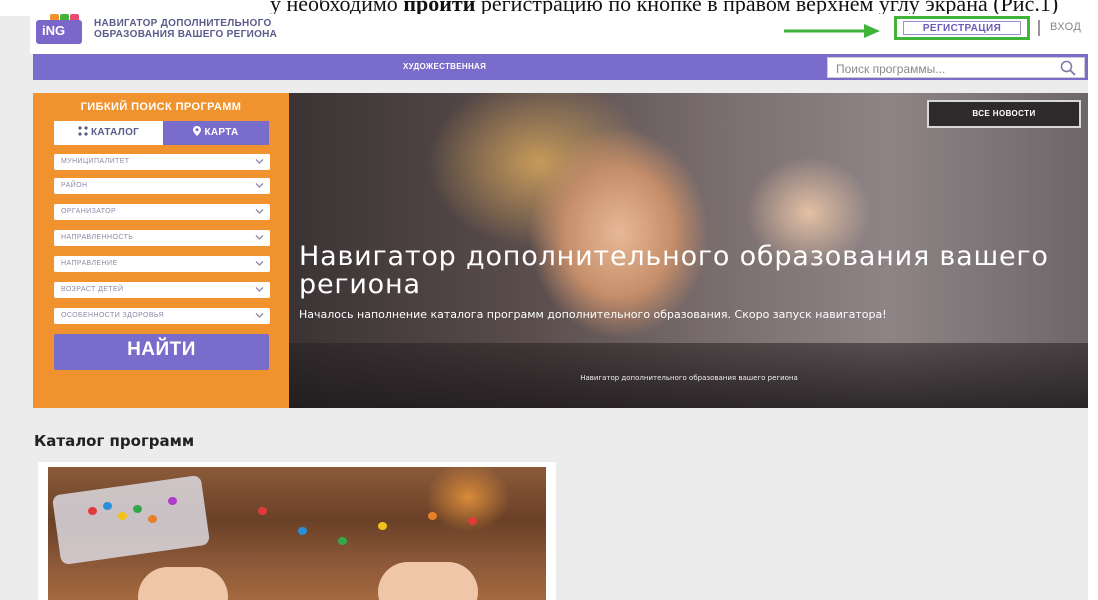 The image size is (1098, 600). Describe the element at coordinates (832, 31) in the screenshot. I see `green-arrow-icon` at that location.